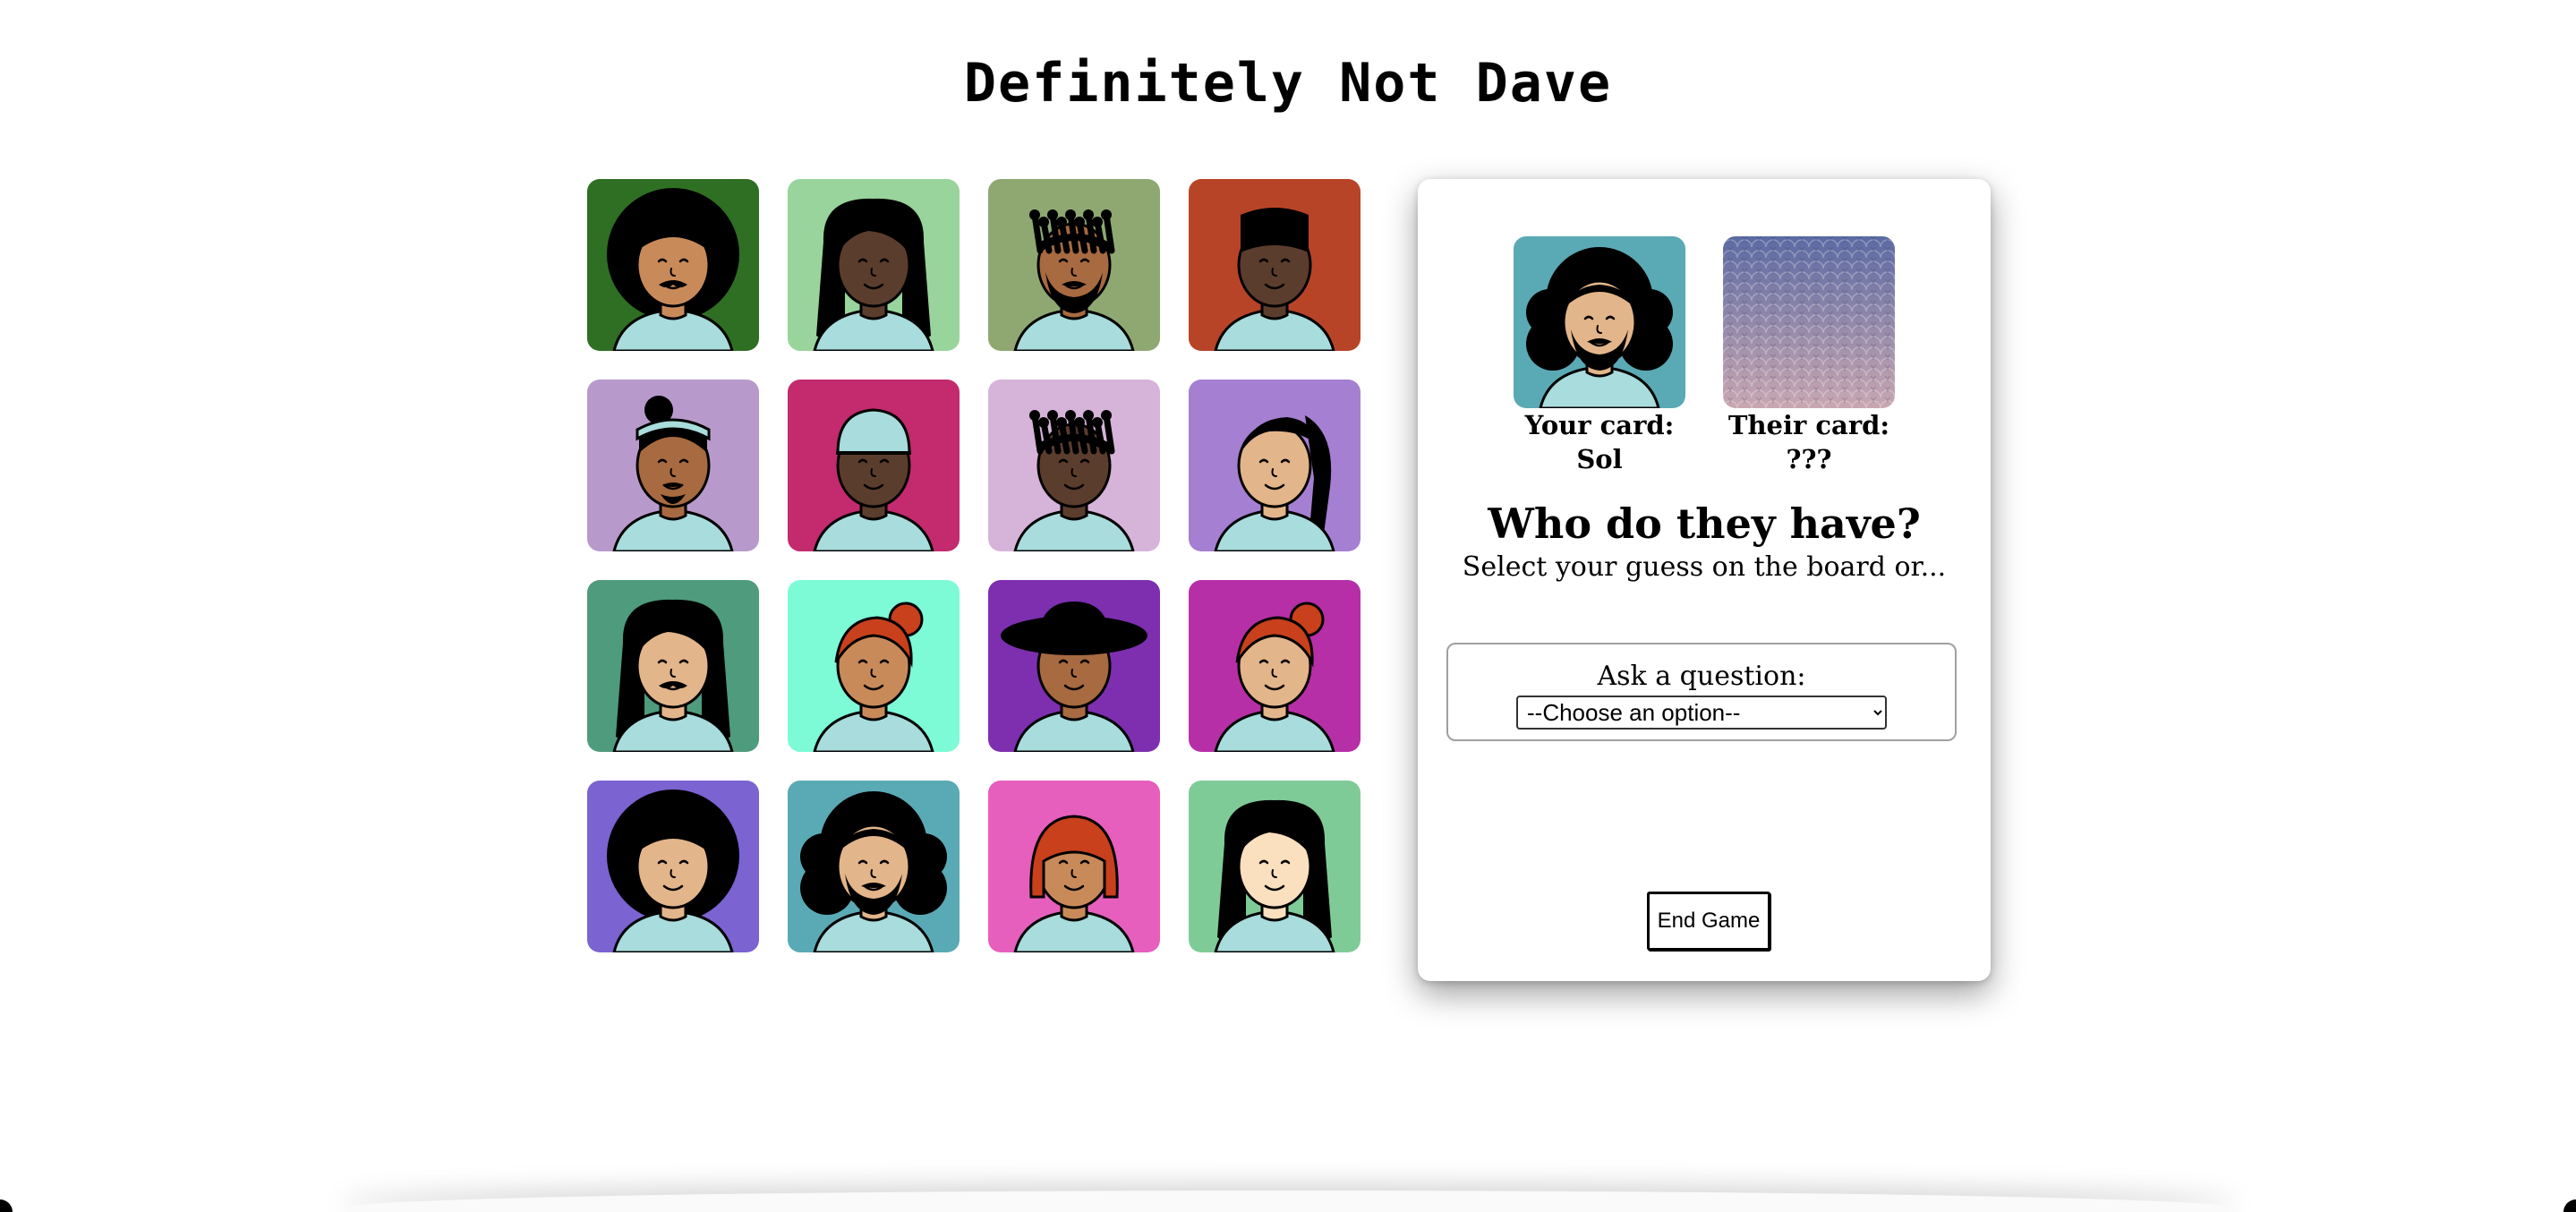  What do you see at coordinates (1701, 676) in the screenshot?
I see `ask-question-label: Ask a question:` at bounding box center [1701, 676].